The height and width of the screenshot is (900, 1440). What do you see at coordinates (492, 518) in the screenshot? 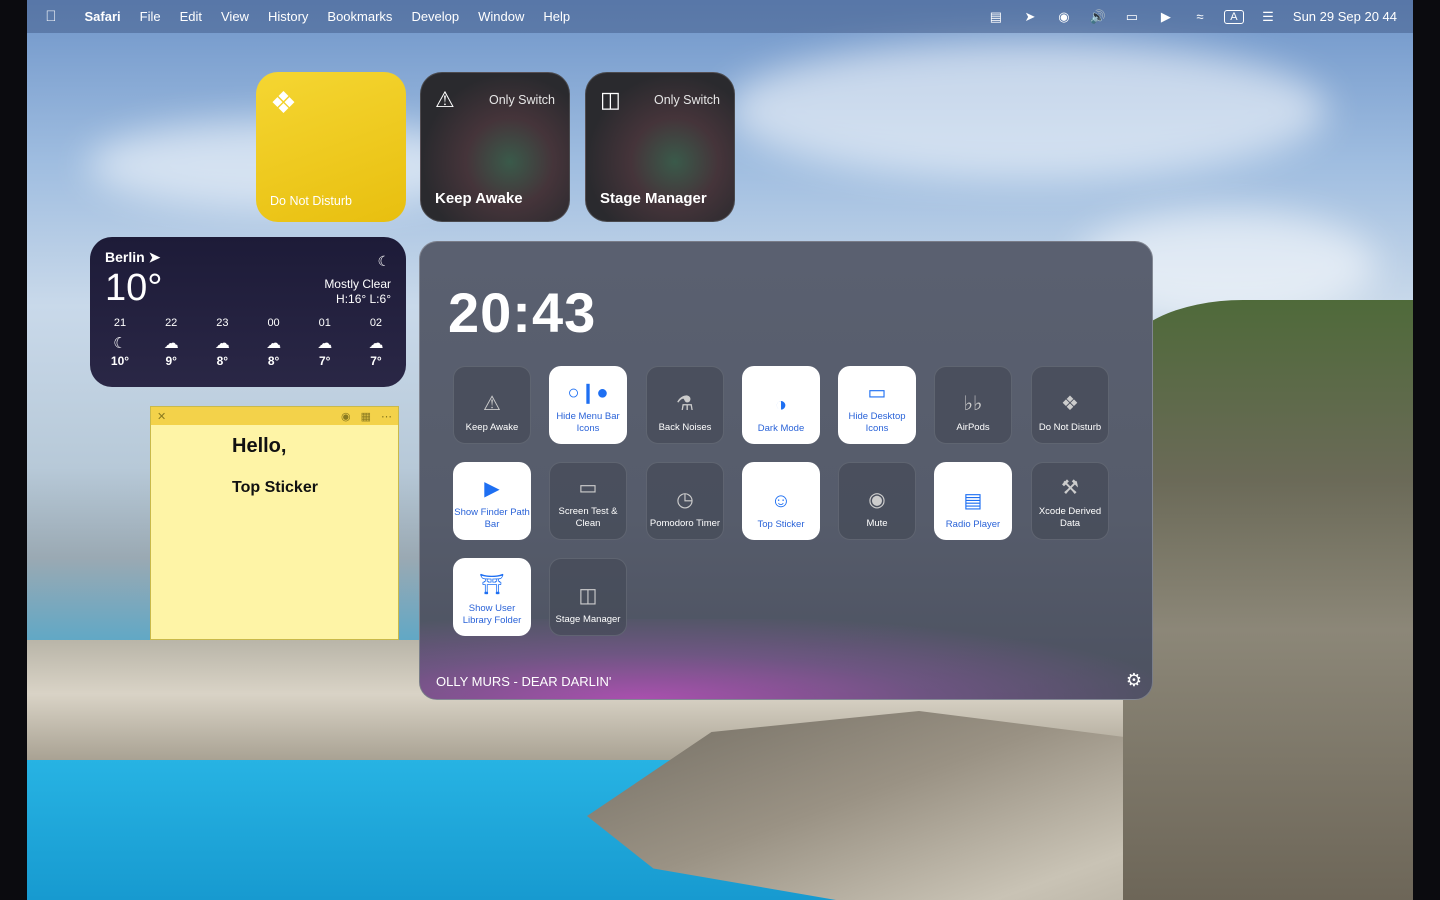
I see `tile-label: Show Finder Path Bar` at bounding box center [492, 518].